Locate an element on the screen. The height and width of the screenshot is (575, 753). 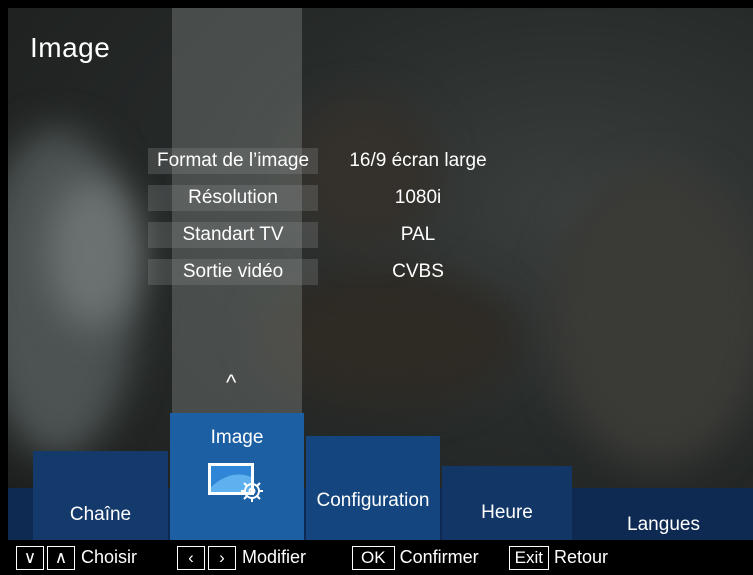
ok-key-icon: OK is located at coordinates (373, 557).